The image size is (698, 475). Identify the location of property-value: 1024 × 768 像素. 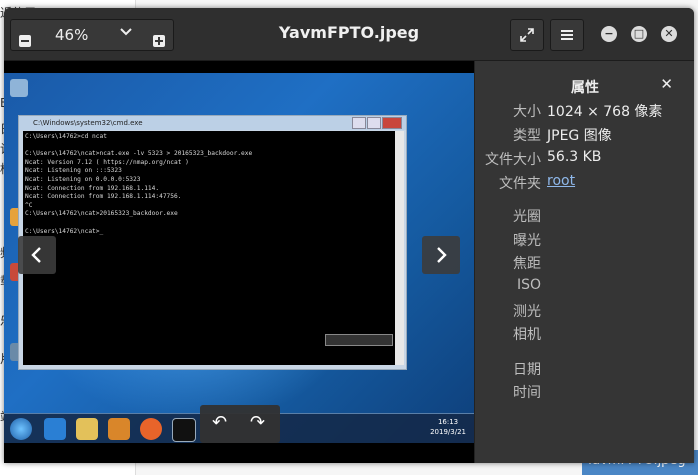
(605, 112).